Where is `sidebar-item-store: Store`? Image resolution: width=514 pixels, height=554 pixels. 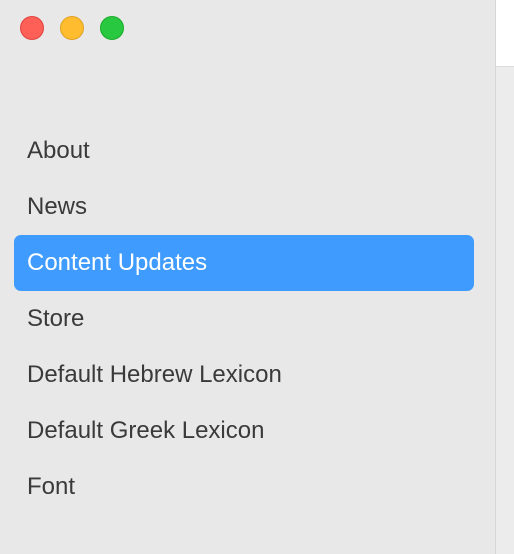 sidebar-item-store: Store is located at coordinates (244, 319).